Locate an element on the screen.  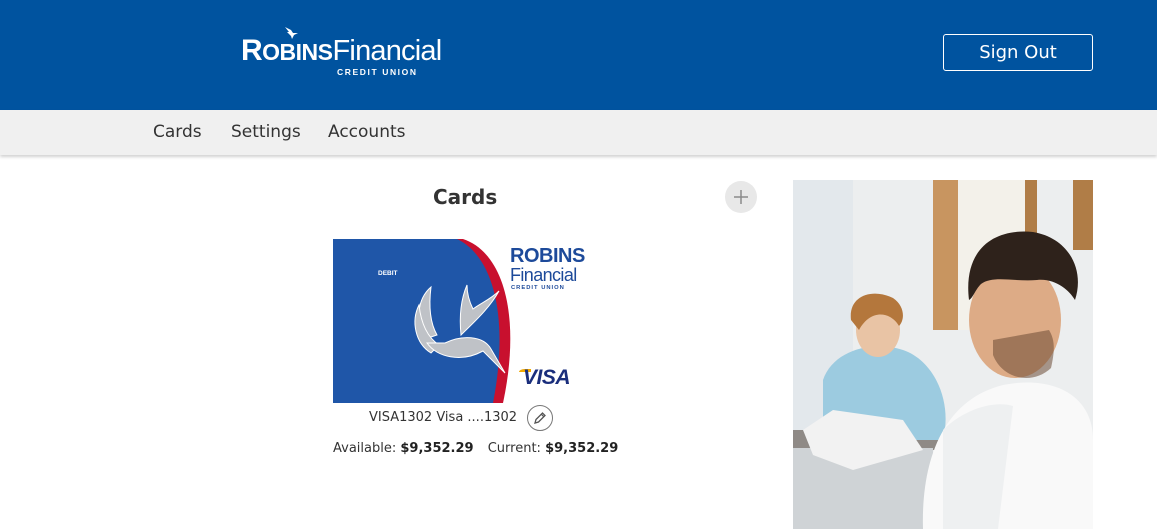
nav-item-settings: Settings is located at coordinates (266, 132).